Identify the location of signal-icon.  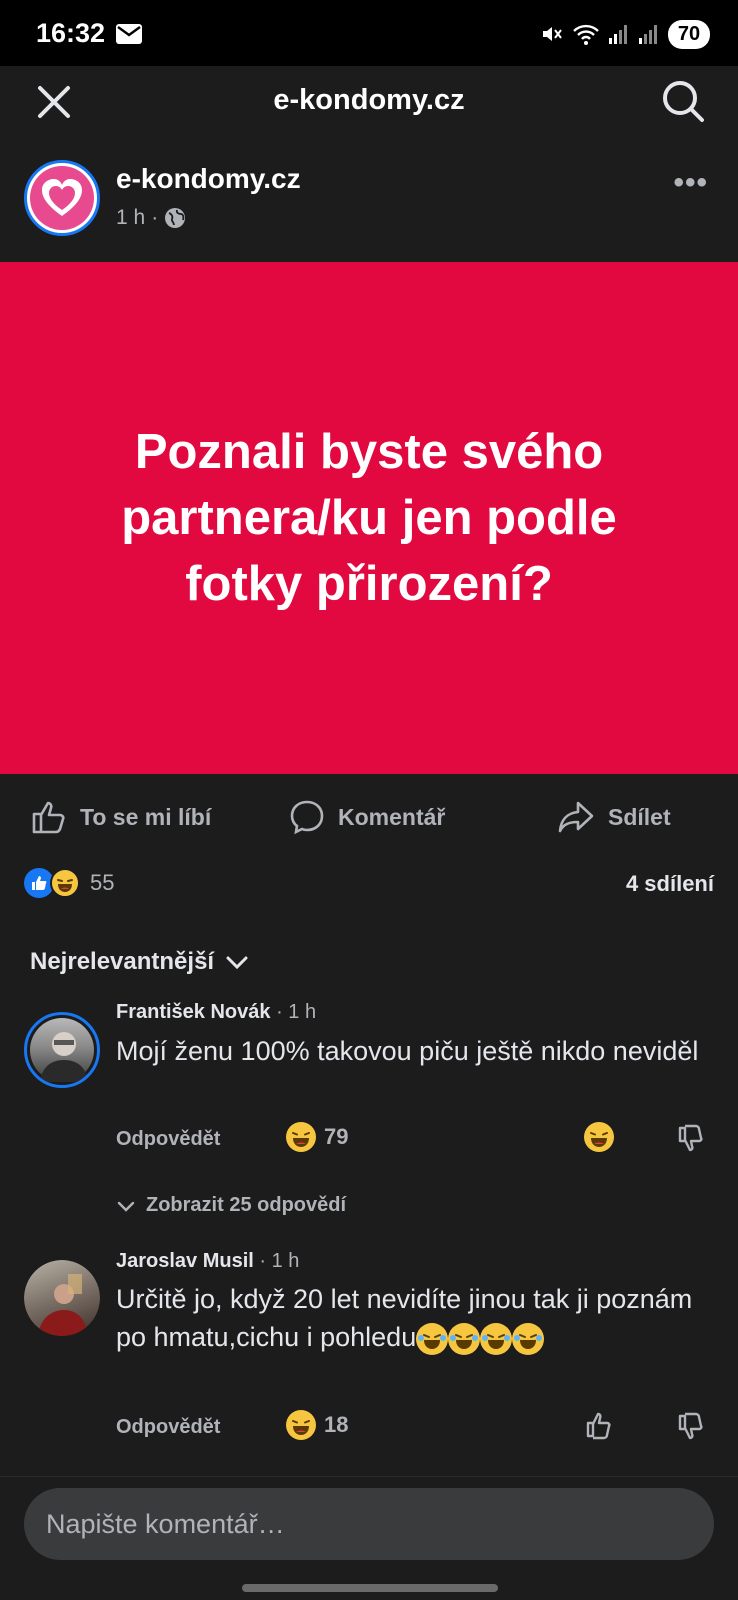
(618, 34).